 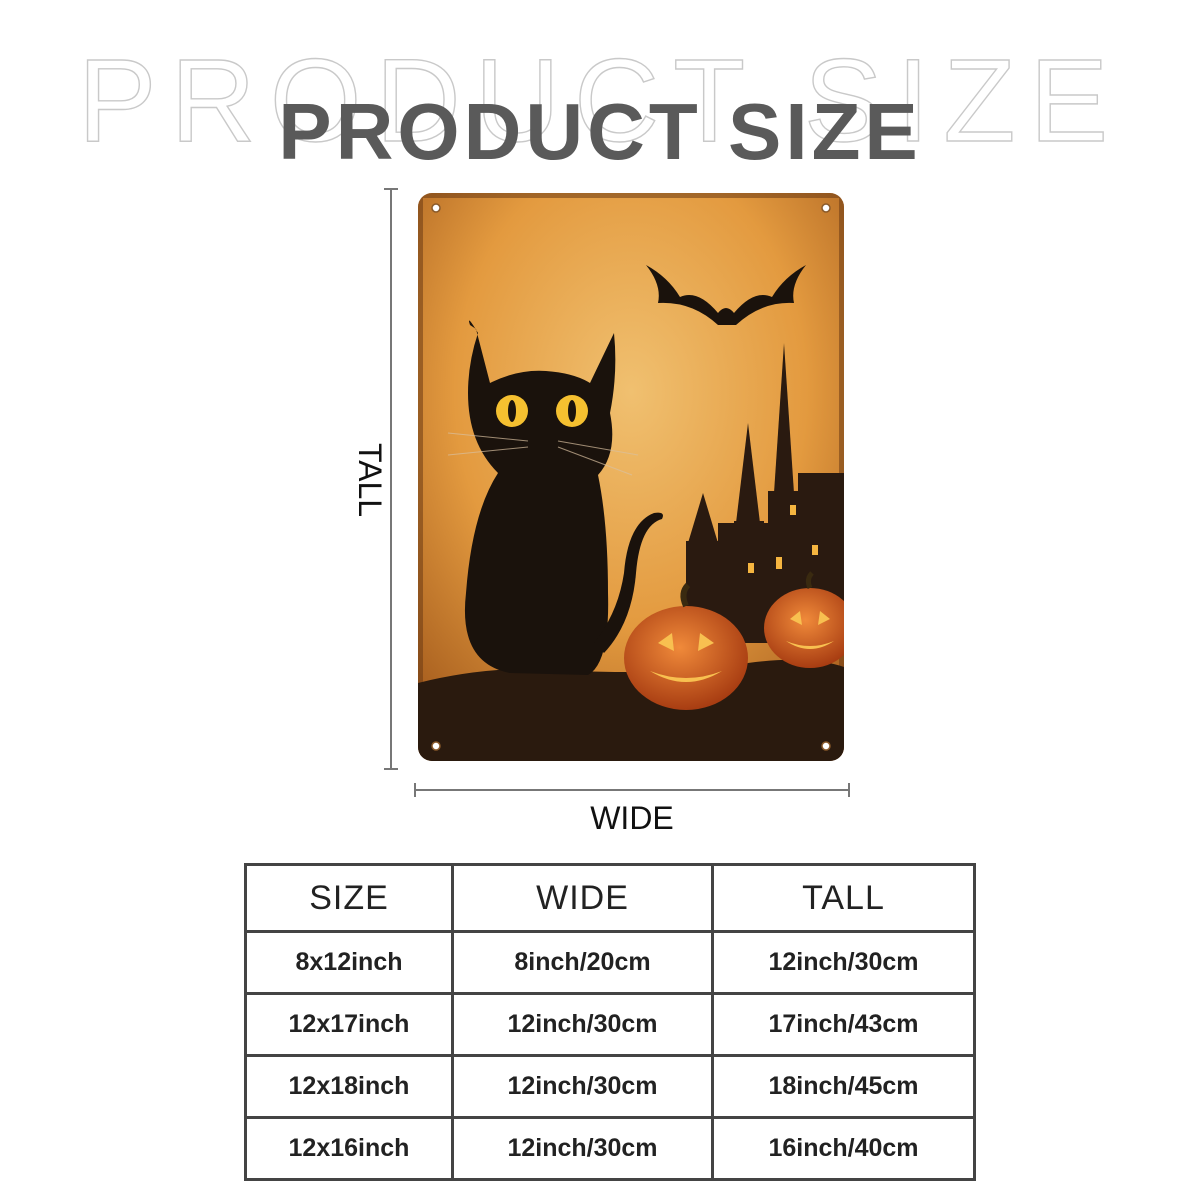 I want to click on table-row: 8x12inch 8inch/20cm 12inch/30cm, so click(x=610, y=962).